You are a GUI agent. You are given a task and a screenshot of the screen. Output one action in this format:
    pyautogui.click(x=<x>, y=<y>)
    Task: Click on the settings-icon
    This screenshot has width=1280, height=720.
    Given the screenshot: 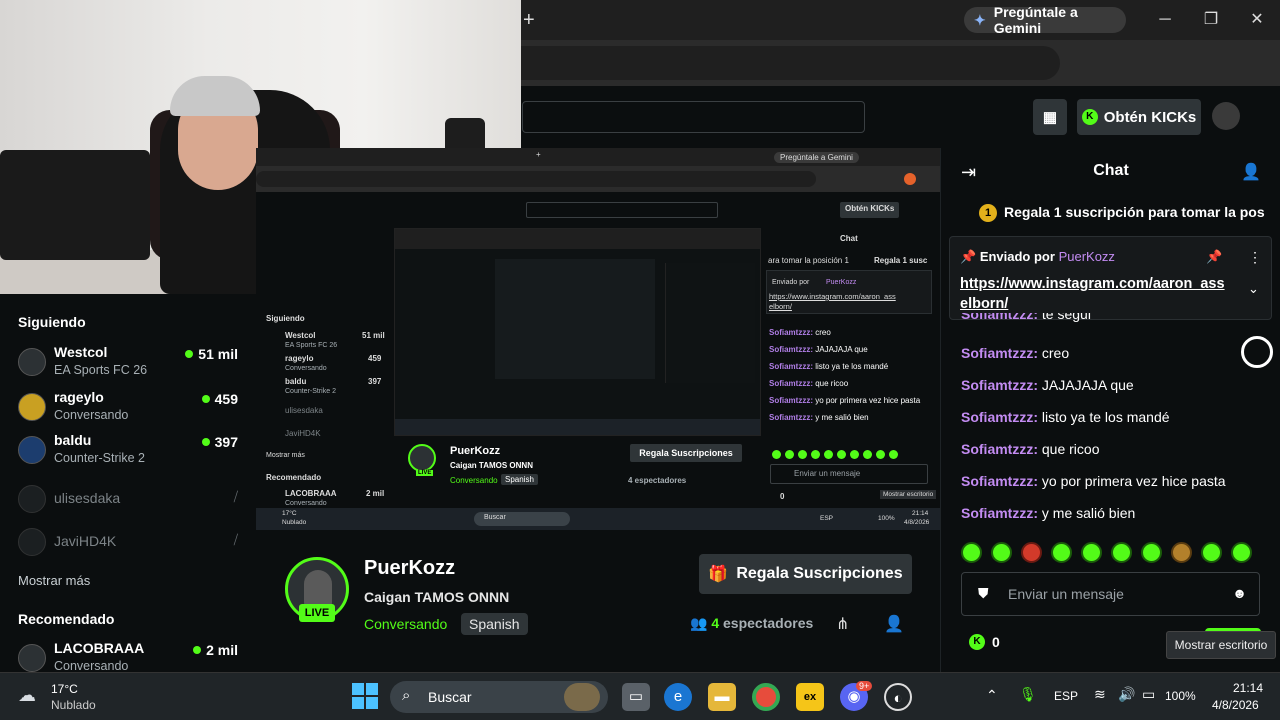 What is the action you would take?
    pyautogui.click(x=1257, y=352)
    